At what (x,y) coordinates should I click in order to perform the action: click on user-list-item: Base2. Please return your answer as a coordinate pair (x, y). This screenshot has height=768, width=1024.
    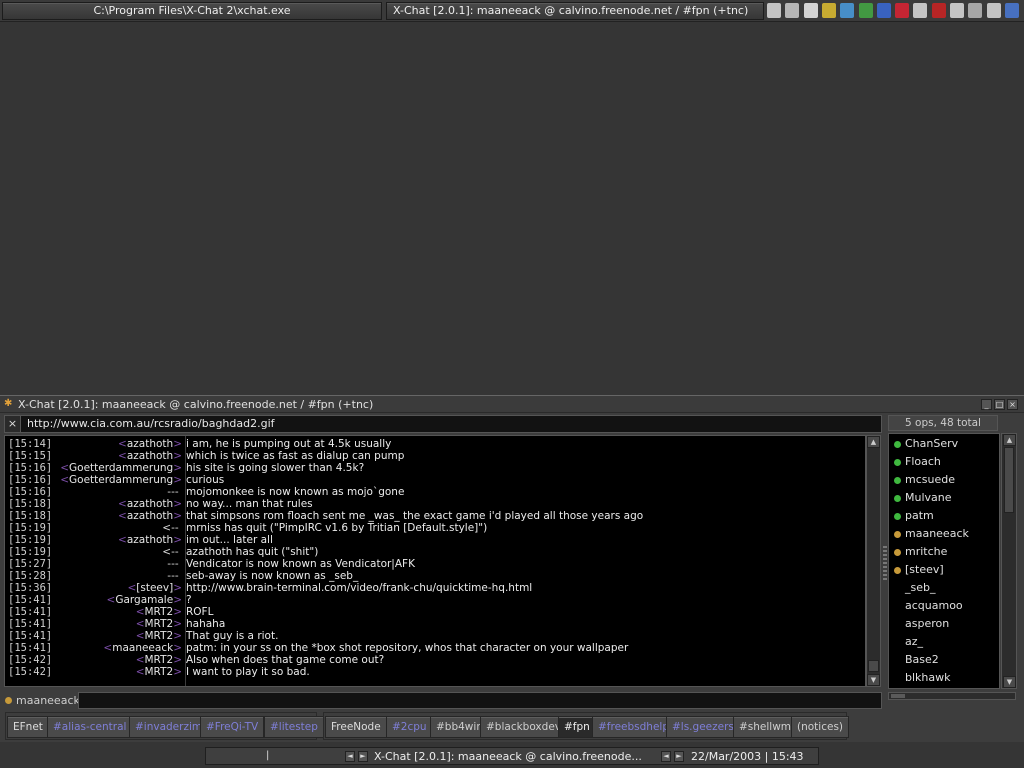
    Looking at the image, I should click on (944, 660).